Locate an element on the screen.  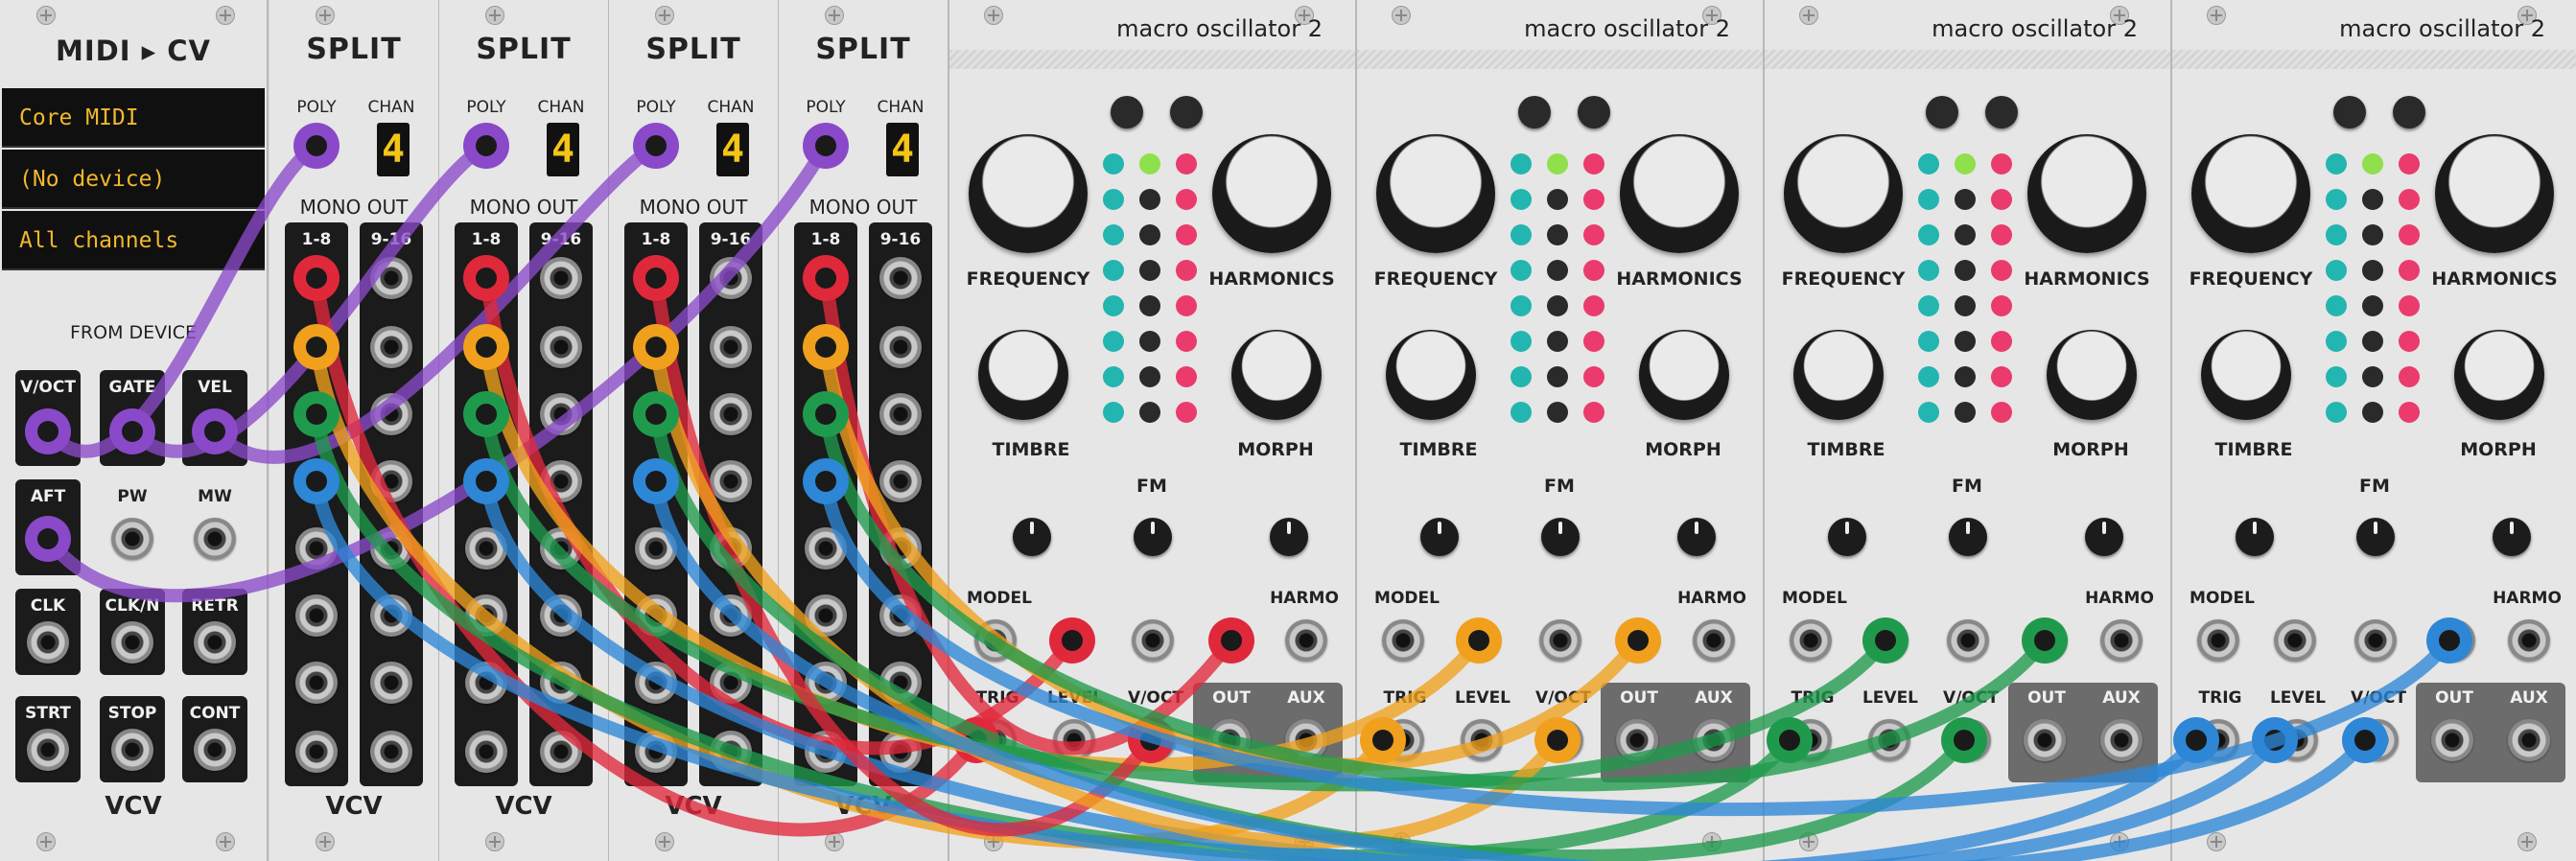
aft-output-jack is located at coordinates (48, 539).